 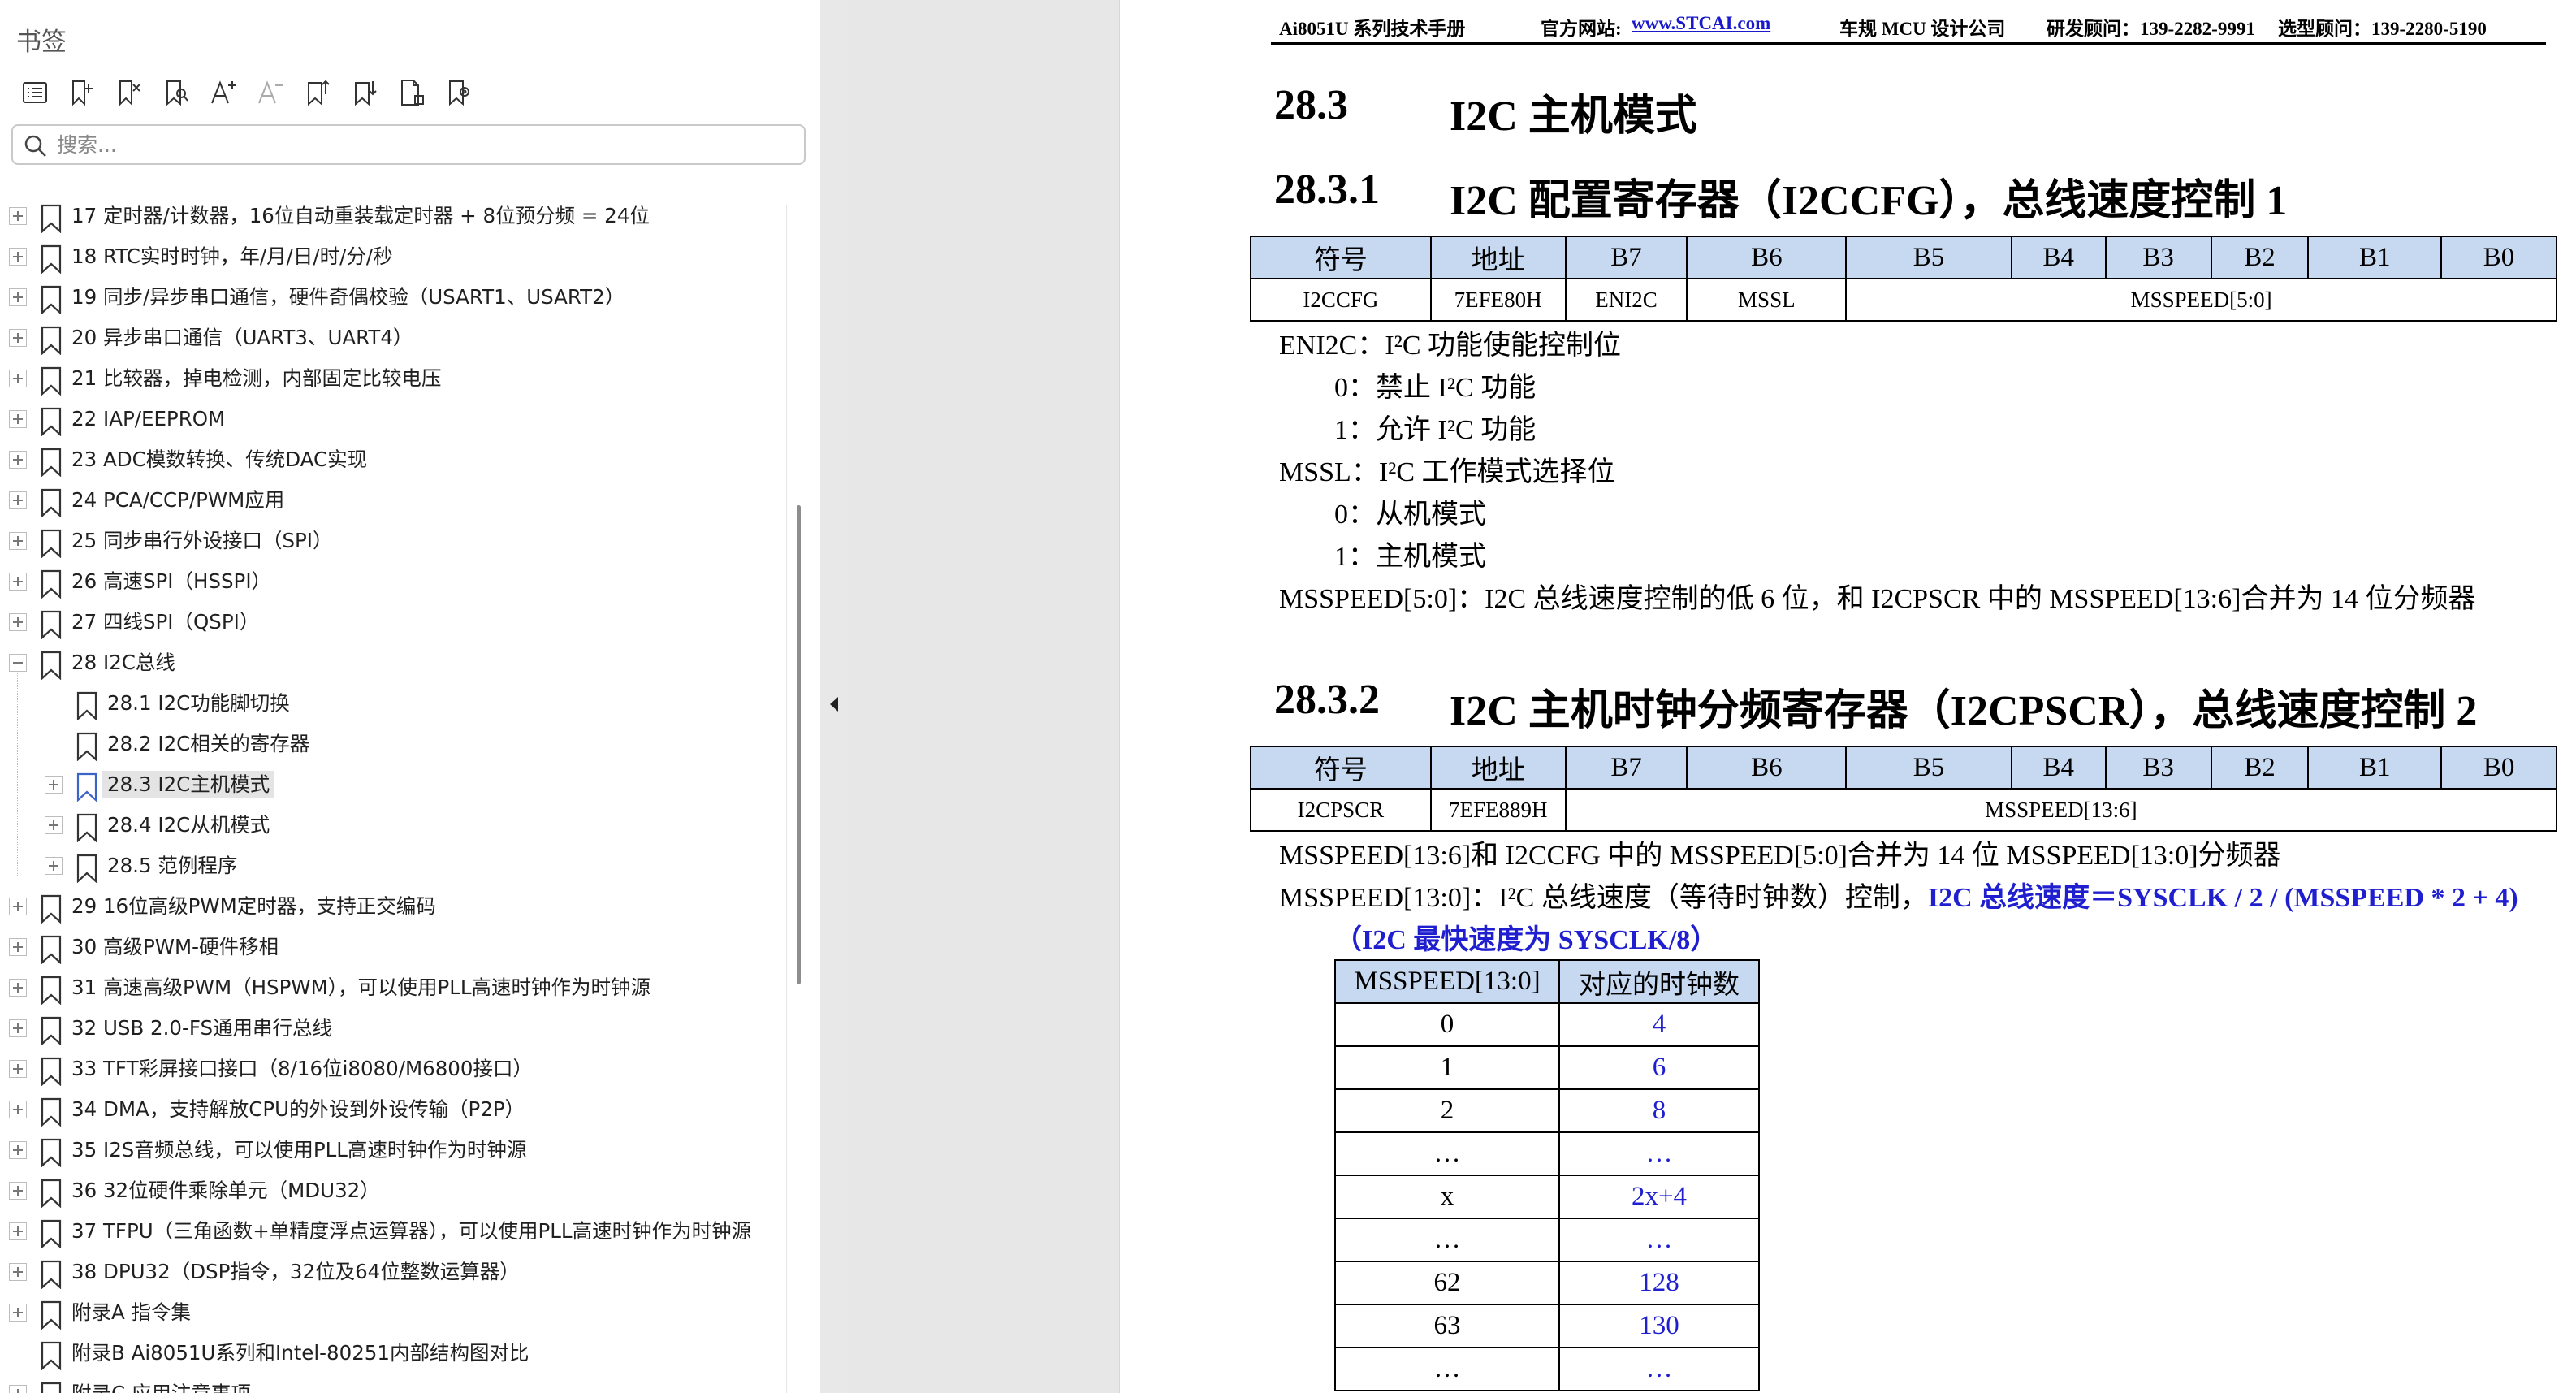 I want to click on collapse-minus-icon, so click(x=18, y=663).